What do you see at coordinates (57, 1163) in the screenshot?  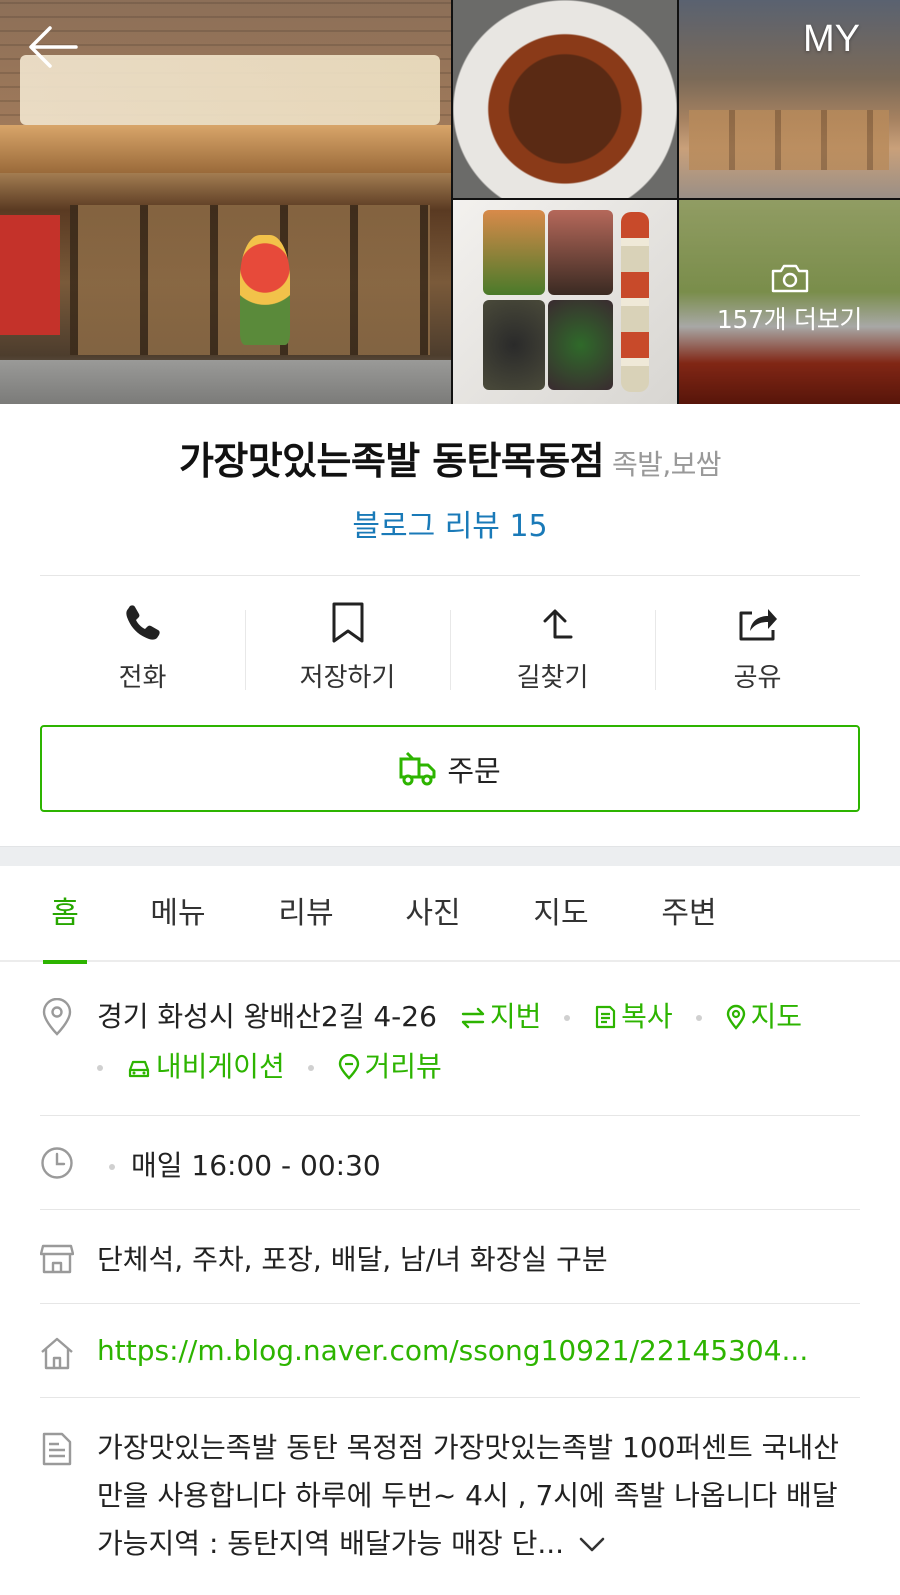 I see `clock-icon` at bounding box center [57, 1163].